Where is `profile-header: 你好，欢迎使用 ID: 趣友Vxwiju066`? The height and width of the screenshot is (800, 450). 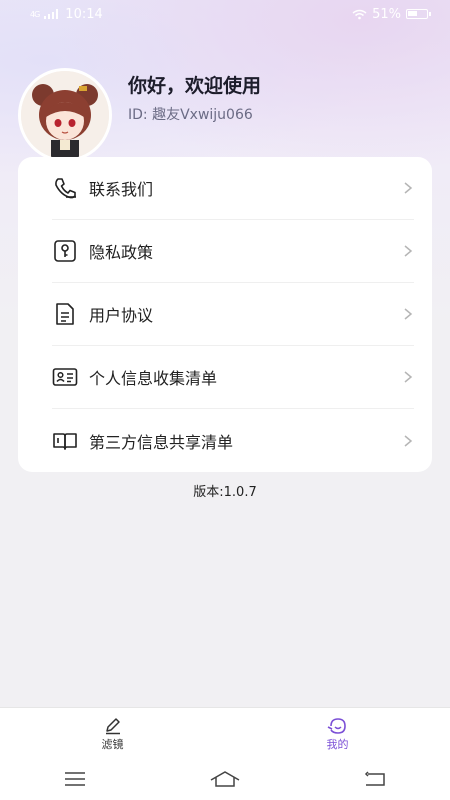
profile-header: 你好，欢迎使用 ID: 趣友Vxwiju066 is located at coordinates (139, 115).